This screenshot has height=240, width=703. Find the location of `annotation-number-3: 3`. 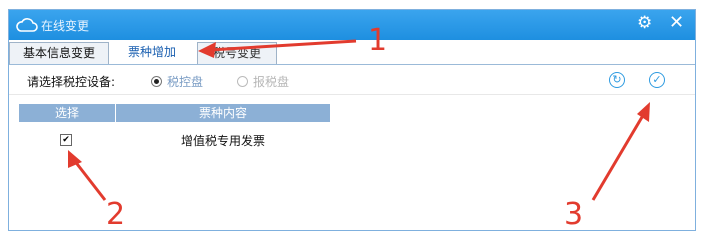

annotation-number-3: 3 is located at coordinates (573, 214).